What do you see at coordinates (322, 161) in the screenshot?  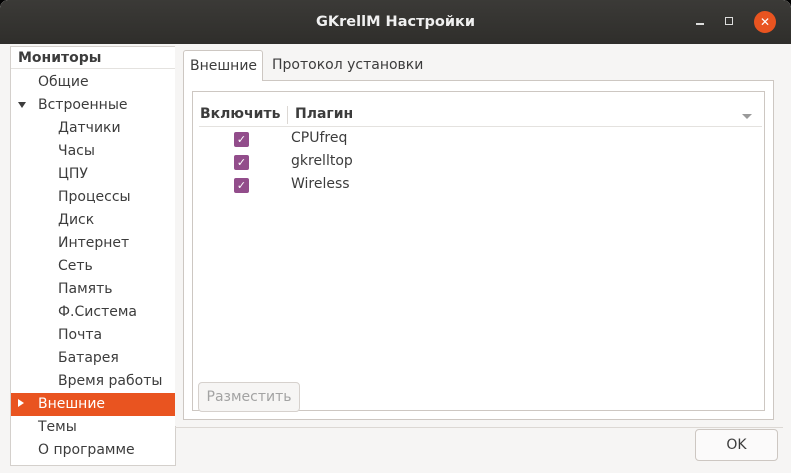 I see `plugin-name: gkrelltop` at bounding box center [322, 161].